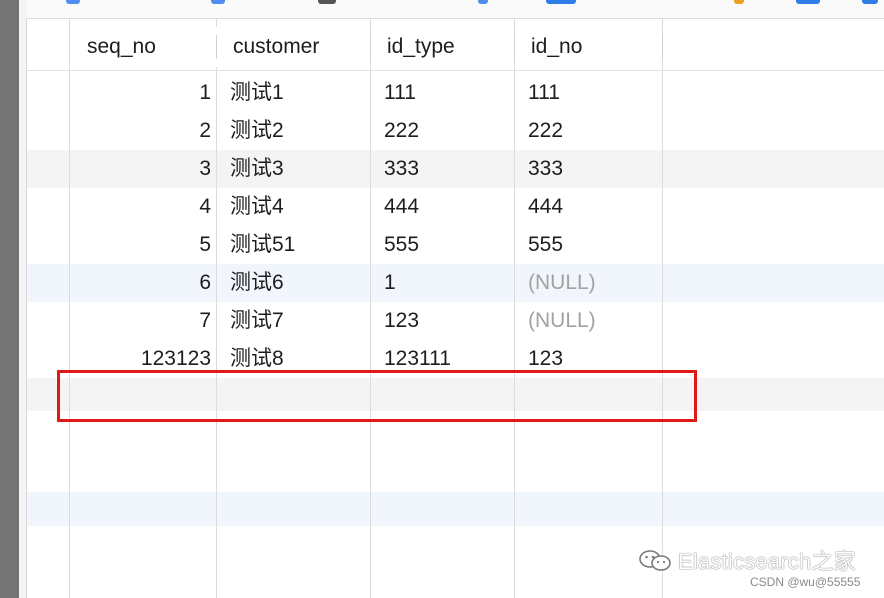 This screenshot has height=598, width=884. I want to click on wechat-icon, so click(655, 561).